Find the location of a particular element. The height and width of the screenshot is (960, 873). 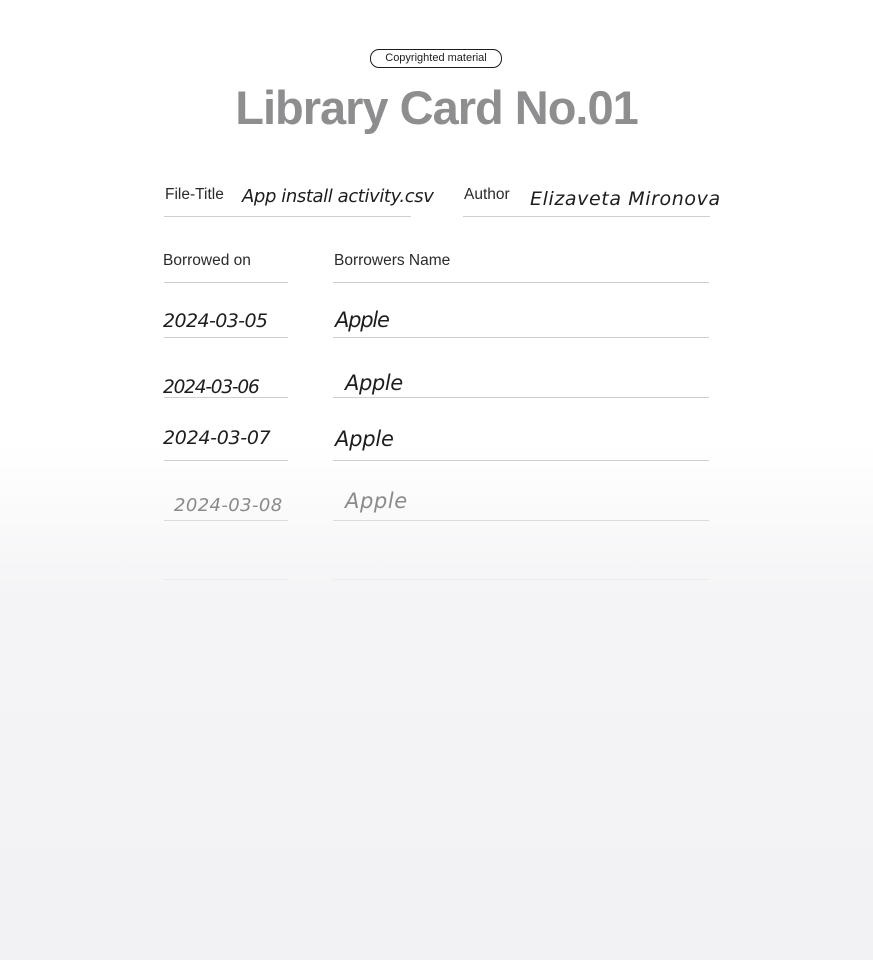

row-4-name-underline is located at coordinates (521, 520).